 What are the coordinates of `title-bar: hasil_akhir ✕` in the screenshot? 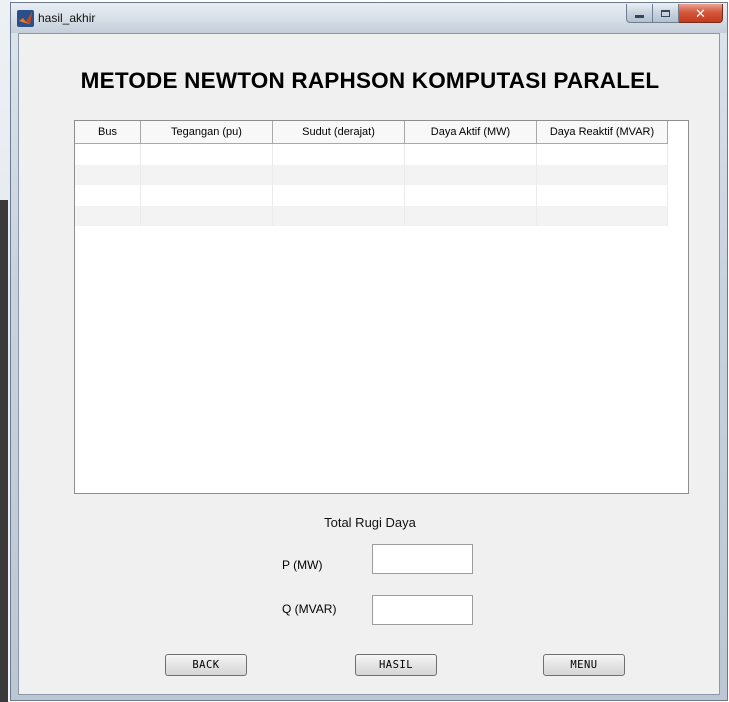 It's located at (369, 18).